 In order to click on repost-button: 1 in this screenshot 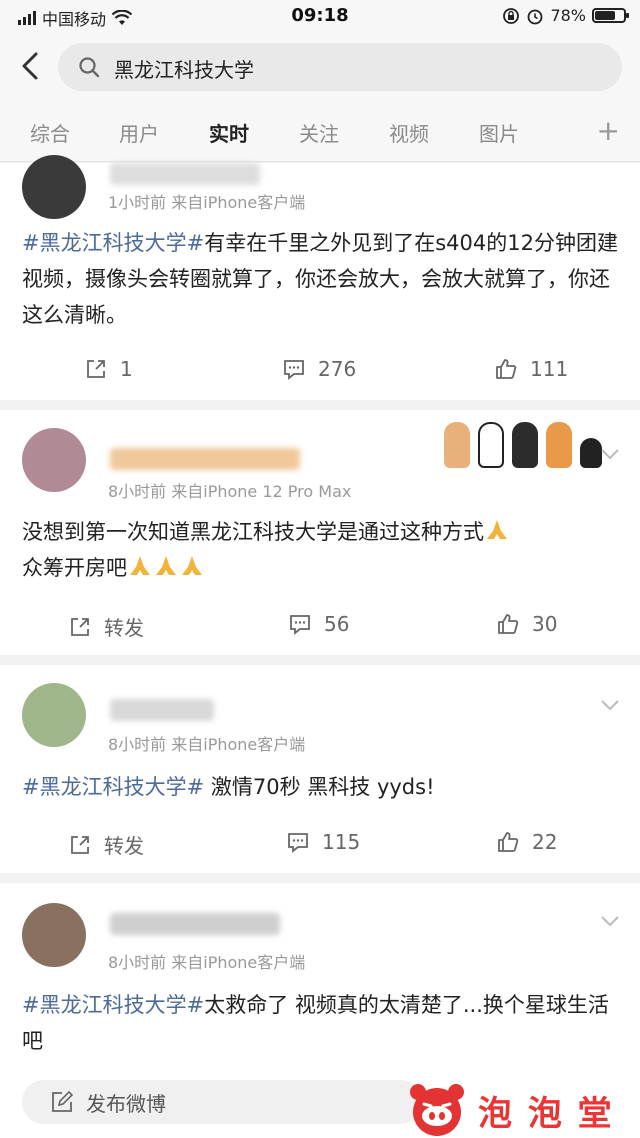, I will do `click(108, 369)`.